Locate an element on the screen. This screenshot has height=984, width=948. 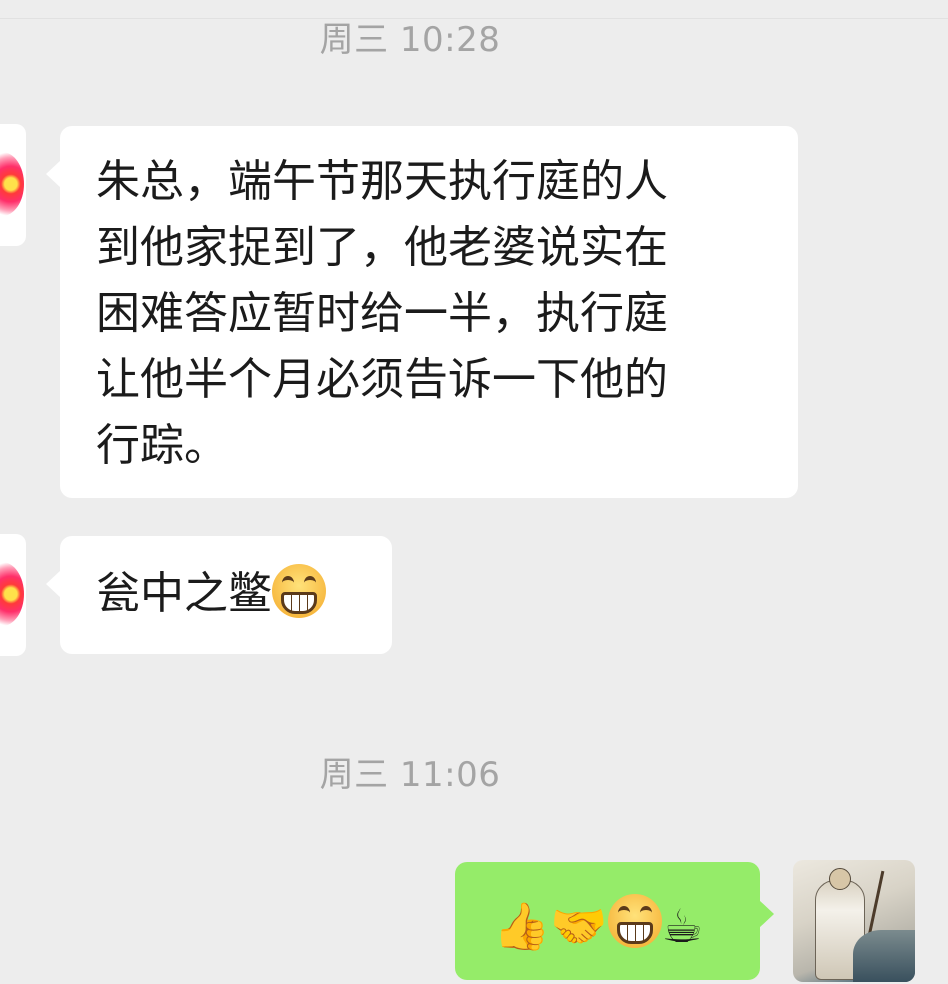
outgoing-message-bubble: 👍🤝 ☕ is located at coordinates (614, 921).